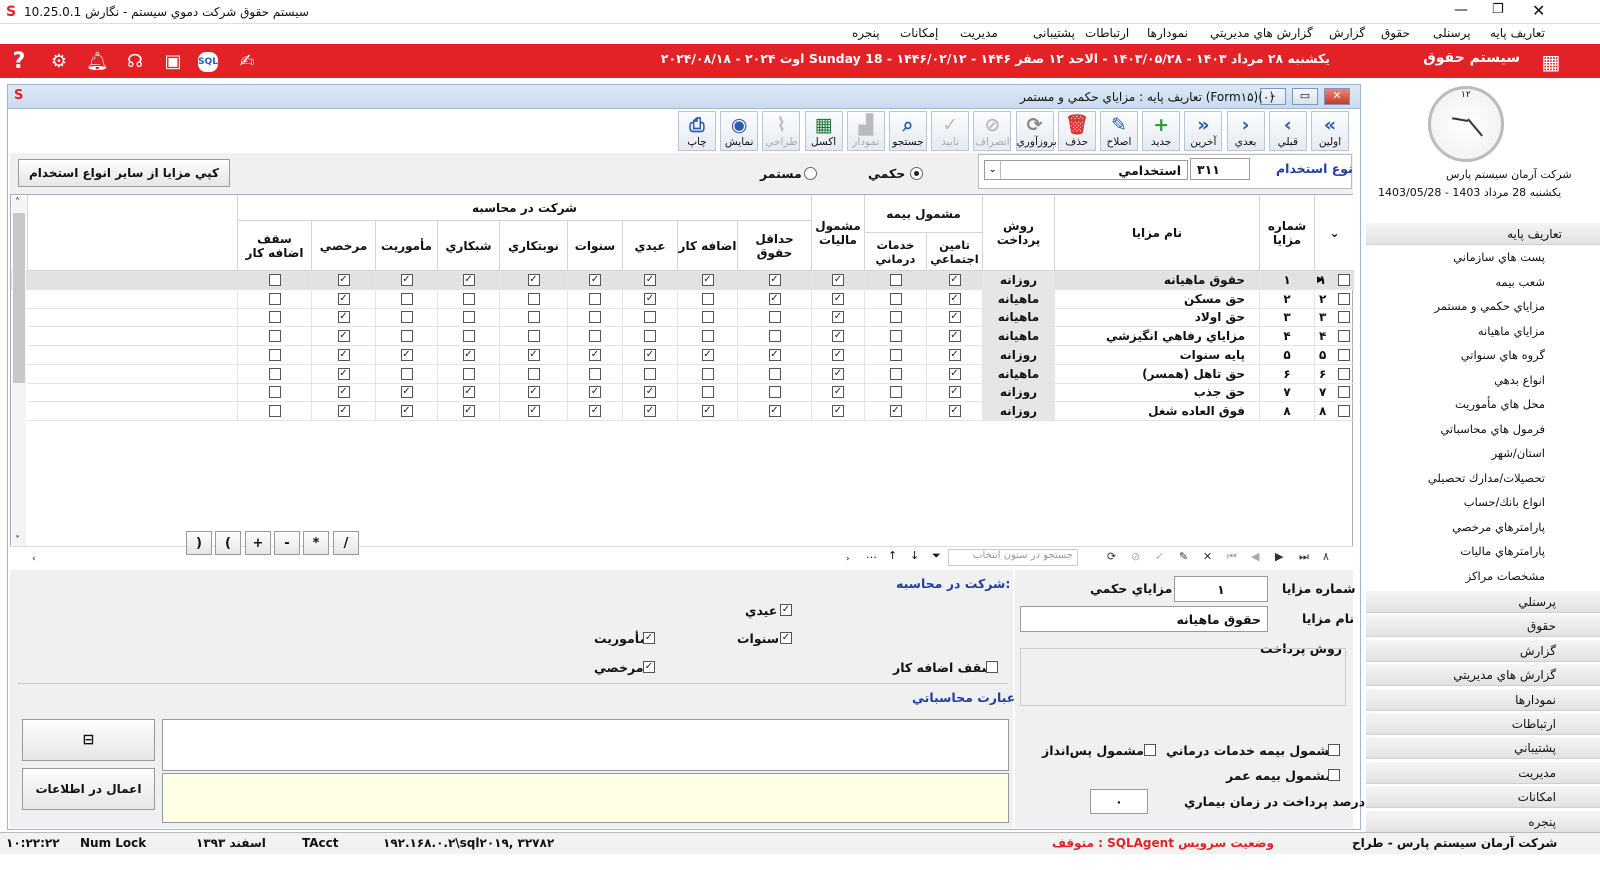  Describe the element at coordinates (936, 556) in the screenshot. I see `filter-icon: ⏷` at that location.